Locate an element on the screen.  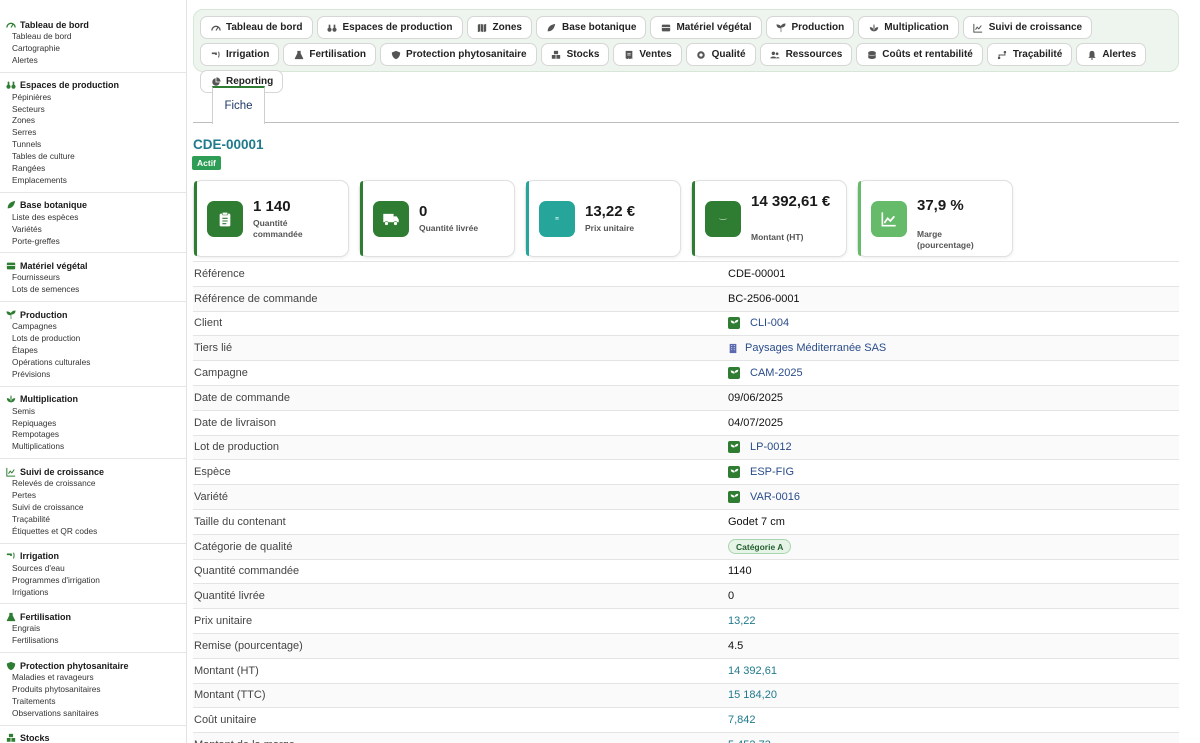
nav-button: Qualité is located at coordinates (720, 54).